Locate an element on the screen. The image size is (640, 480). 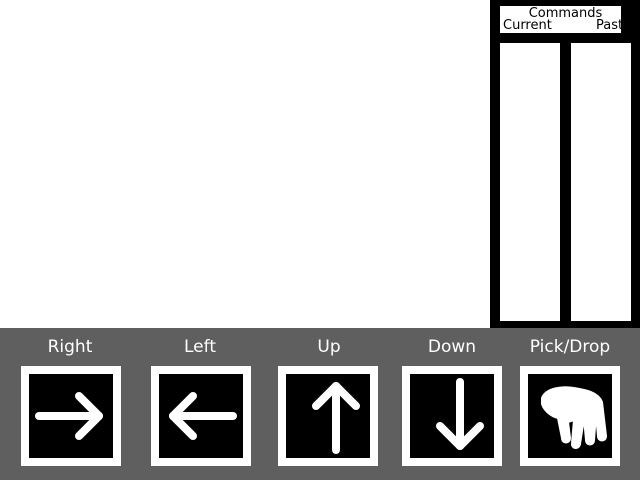
pick-drop-button-face is located at coordinates (570, 416).